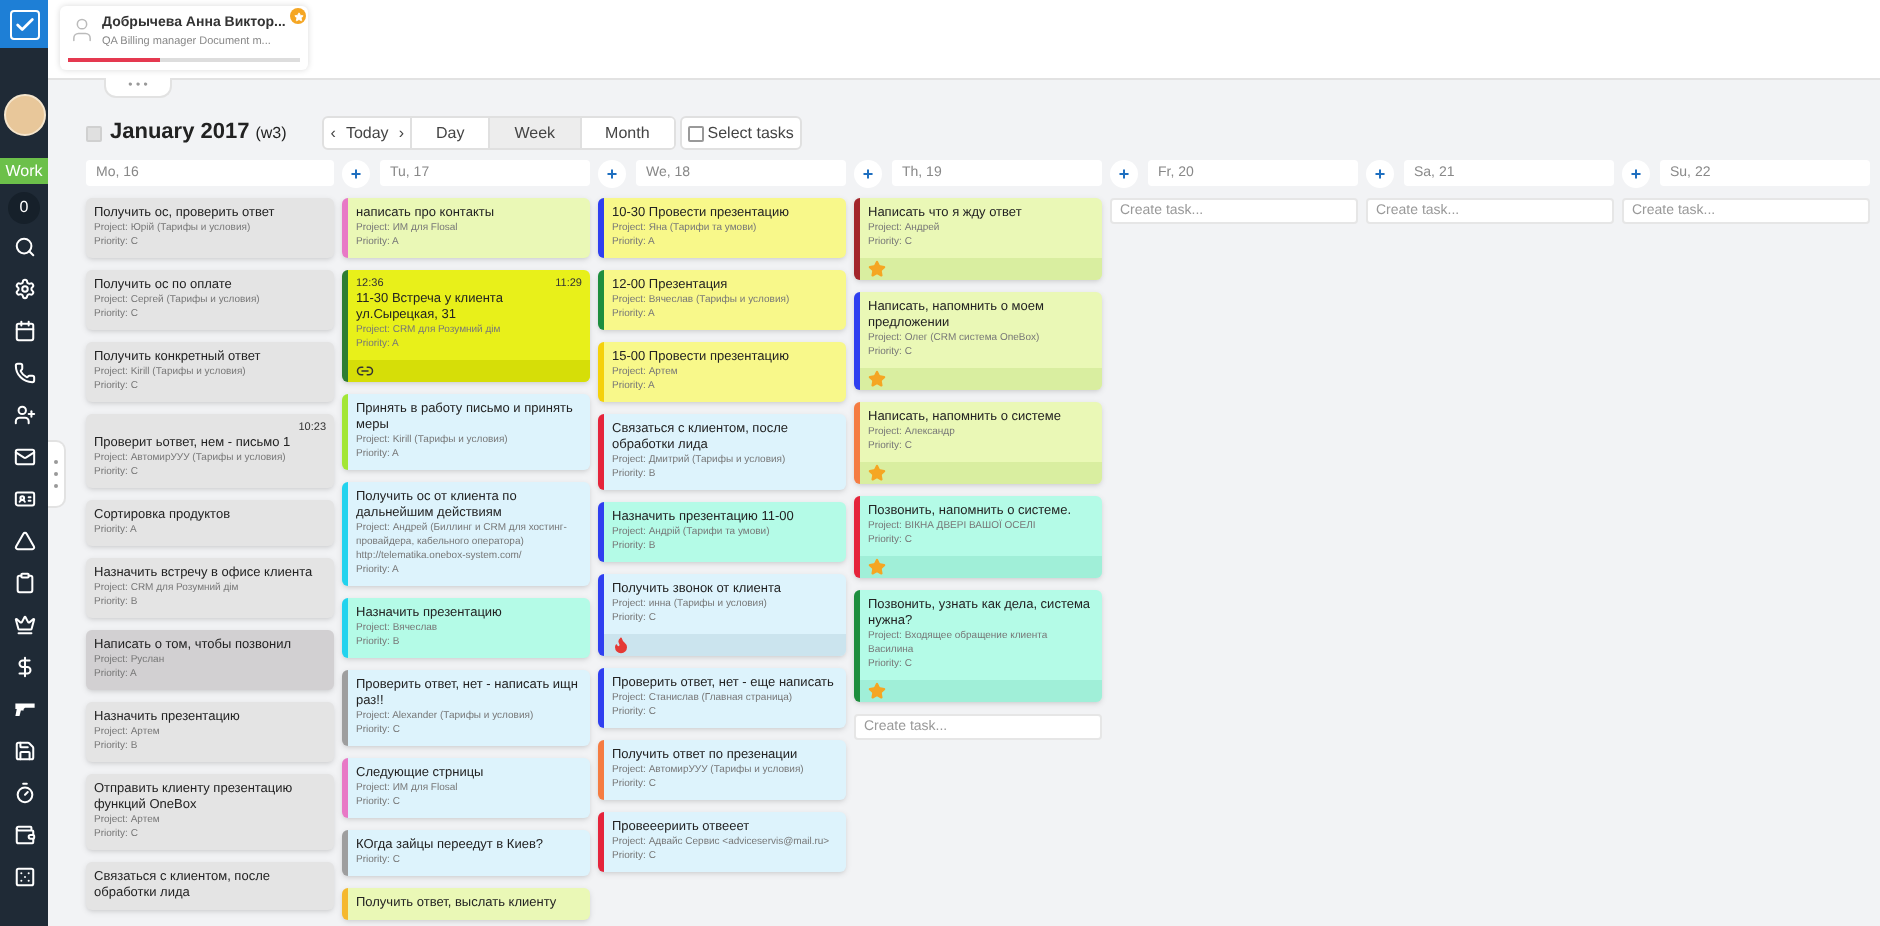 This screenshot has height=926, width=1880. I want to click on wallet-icon, so click(24, 835).